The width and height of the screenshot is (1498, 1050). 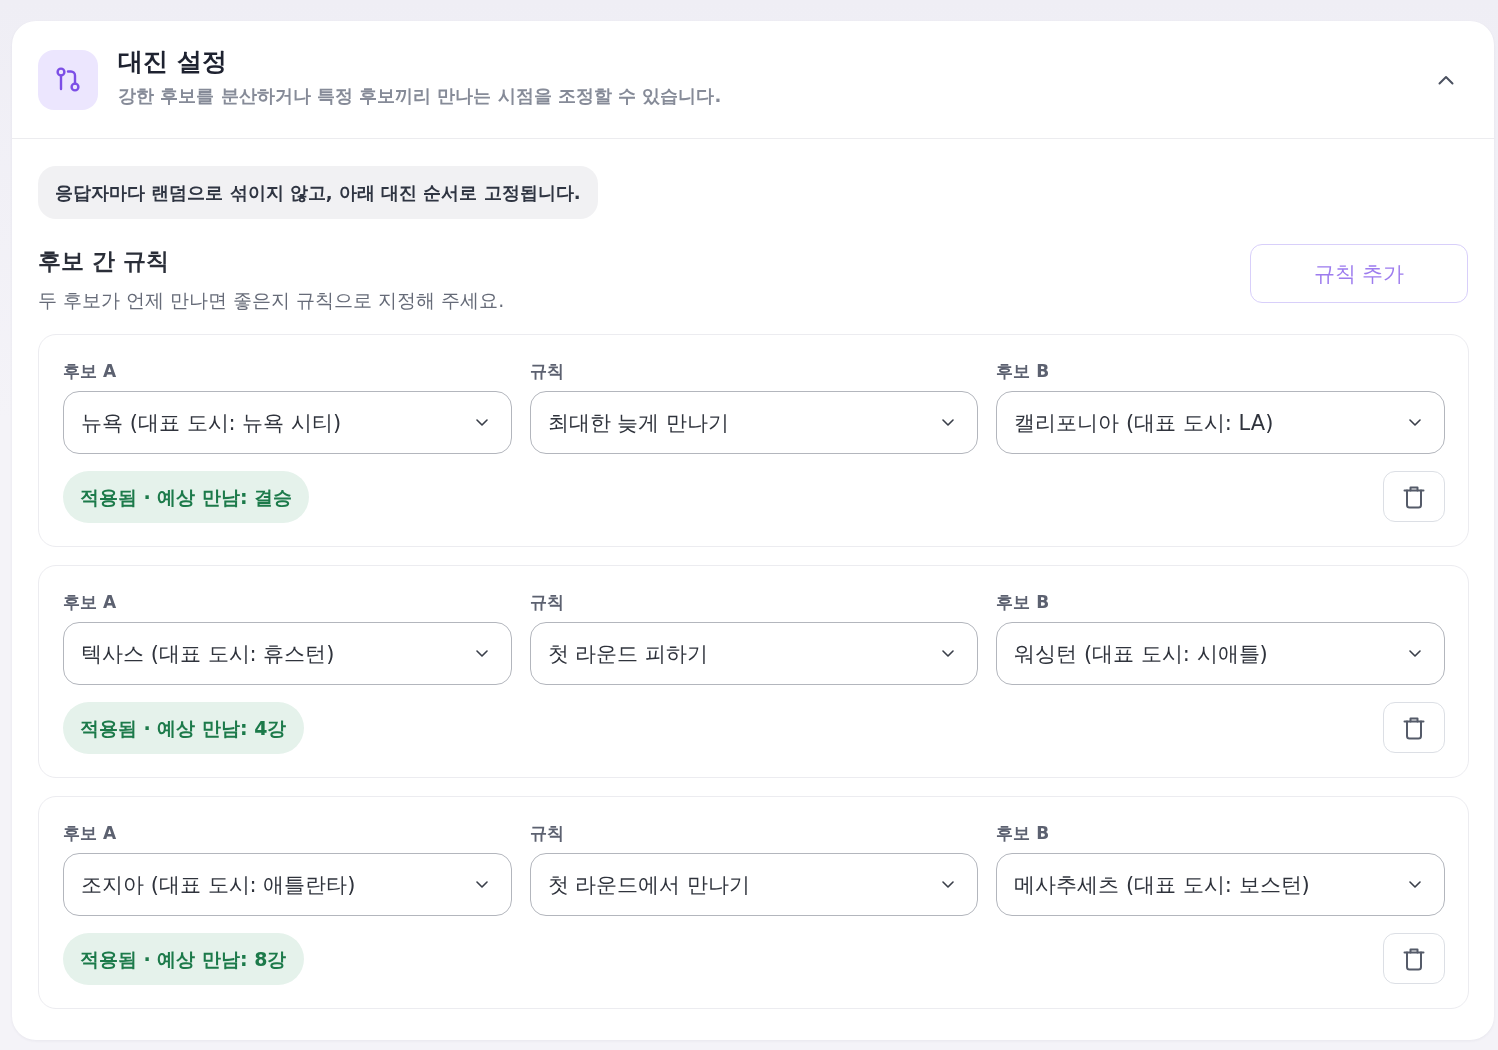 What do you see at coordinates (754, 422) in the screenshot?
I see `dropdown-select: 최대한 늦게 만나기` at bounding box center [754, 422].